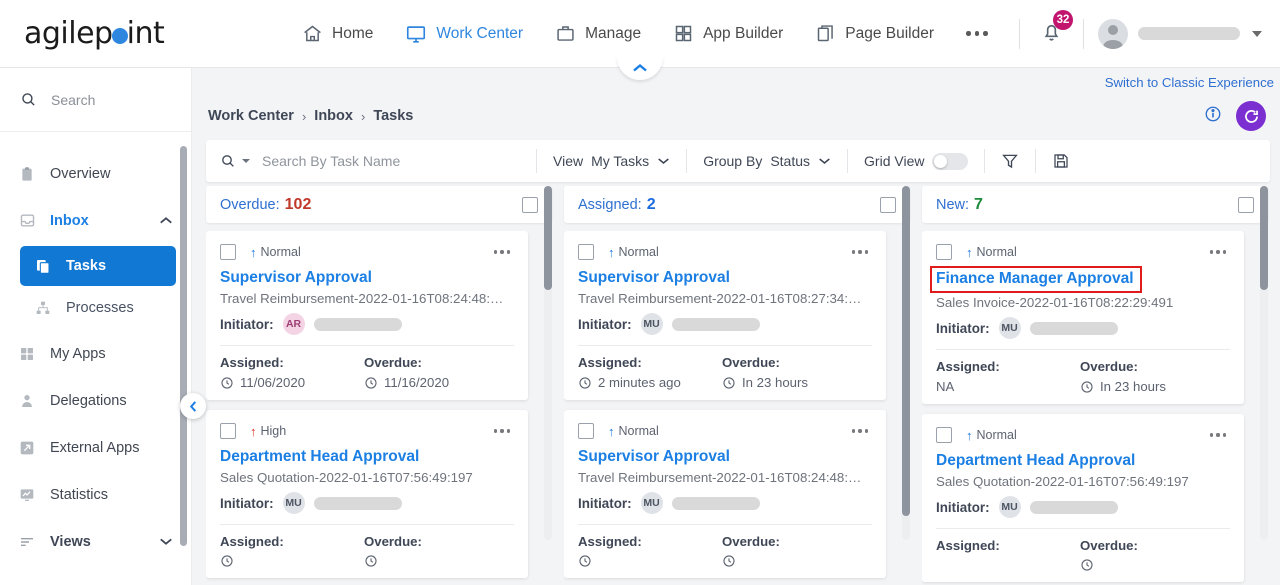 This screenshot has height=585, width=1280. I want to click on sidebar-item-inbox: Inbox, so click(95, 220).